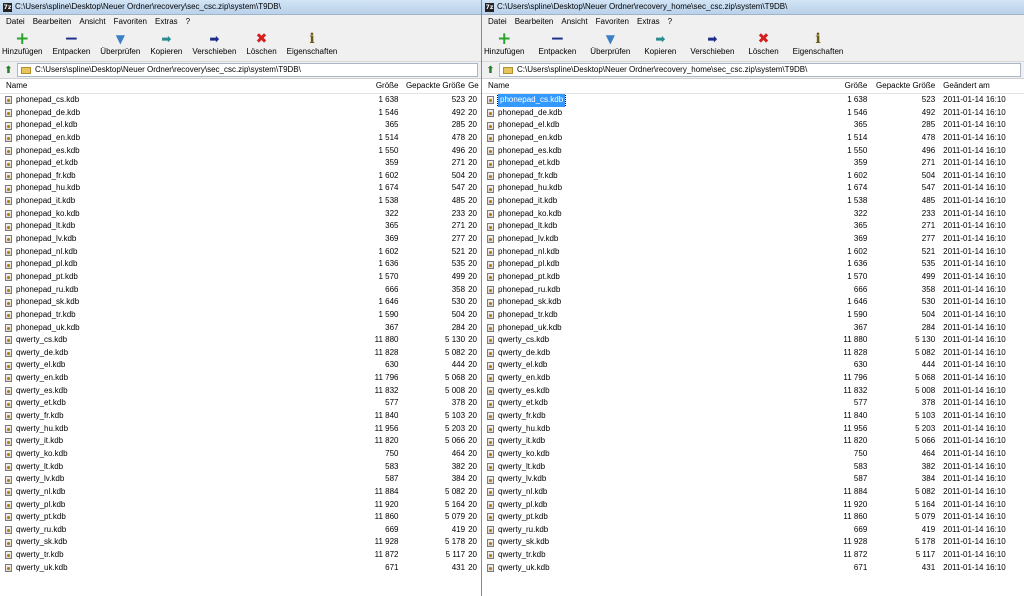 Image resolution: width=1024 pixels, height=596 pixels. I want to click on add-button: + Hinzufügen, so click(504, 42).